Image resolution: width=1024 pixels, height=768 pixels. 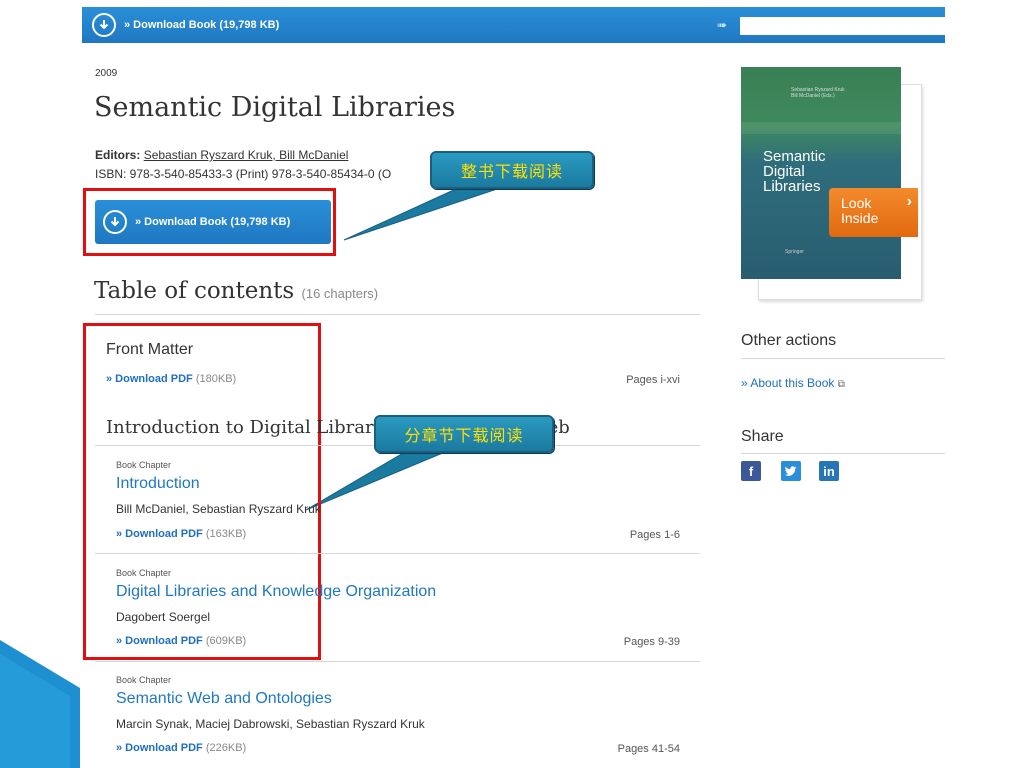 I want to click on chapter-title-link: Semantic Web and Ontologies, so click(x=224, y=699).